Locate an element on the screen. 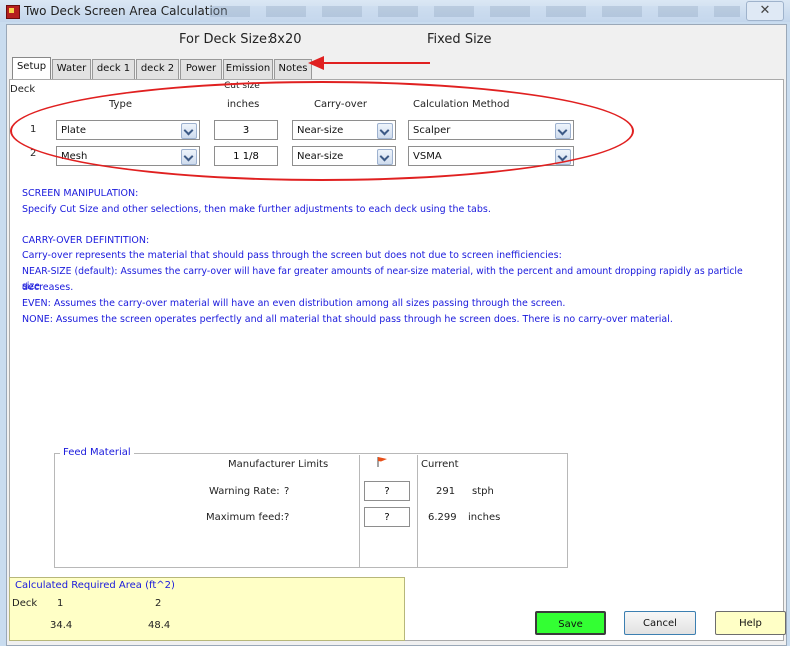 Image resolution: width=790 pixels, height=646 pixels. screen-manipulation-title: SCREEN MANIPULATION: is located at coordinates (80, 193).